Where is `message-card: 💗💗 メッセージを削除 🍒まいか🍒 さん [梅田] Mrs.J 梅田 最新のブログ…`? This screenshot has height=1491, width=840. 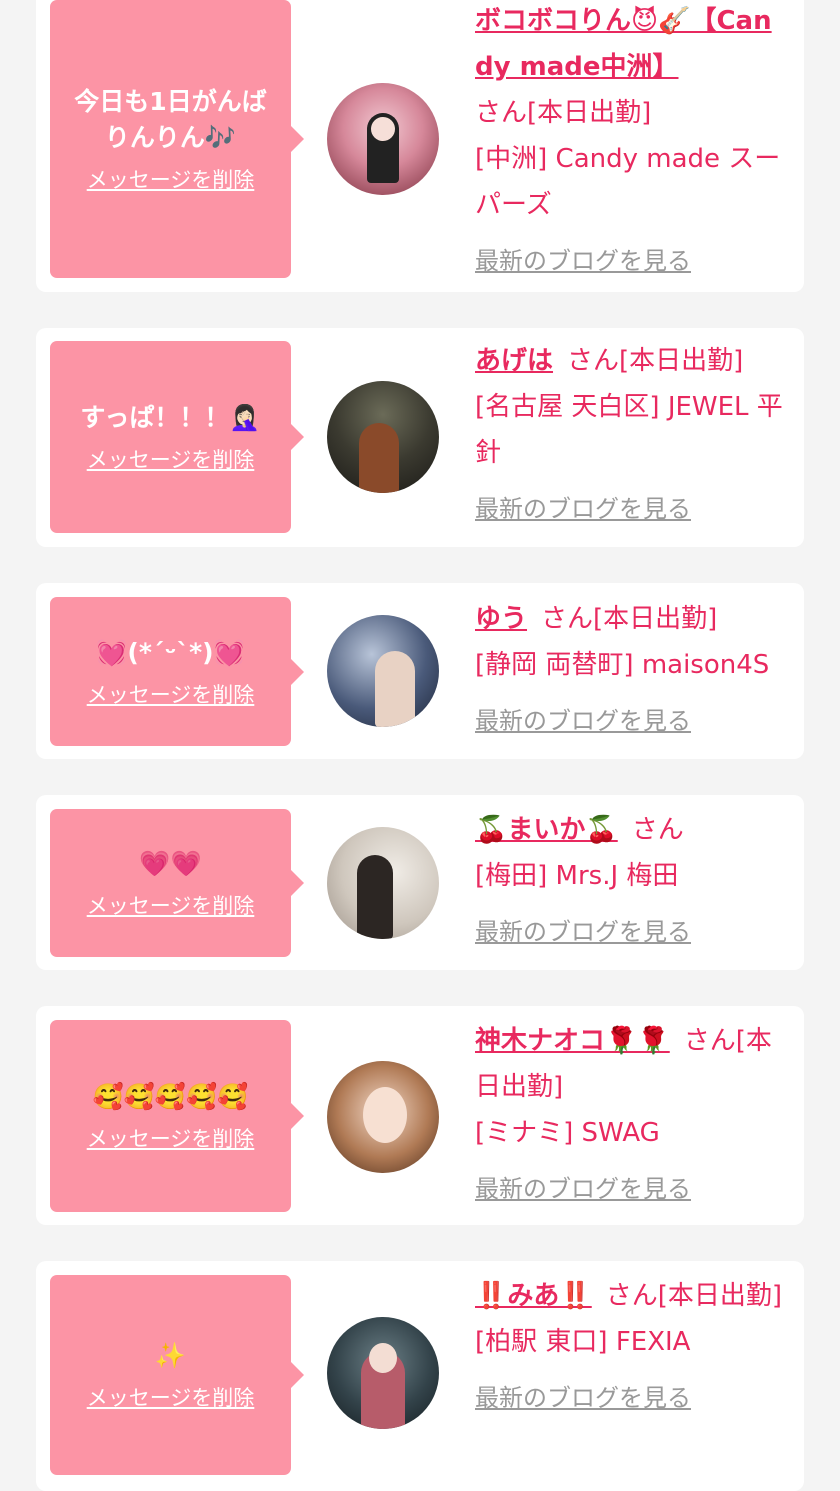 message-card: 💗💗 メッセージを削除 🍒まいか🍒 さん [梅田] Mrs.J 梅田 最新のブログ… is located at coordinates (420, 882).